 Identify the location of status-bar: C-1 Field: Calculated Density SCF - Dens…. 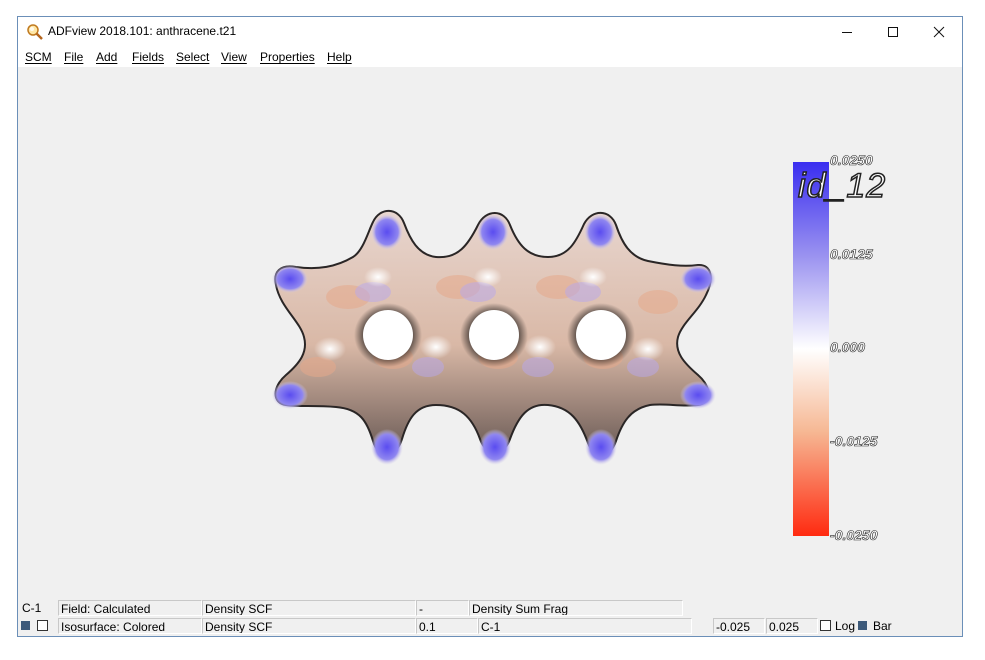
(490, 617).